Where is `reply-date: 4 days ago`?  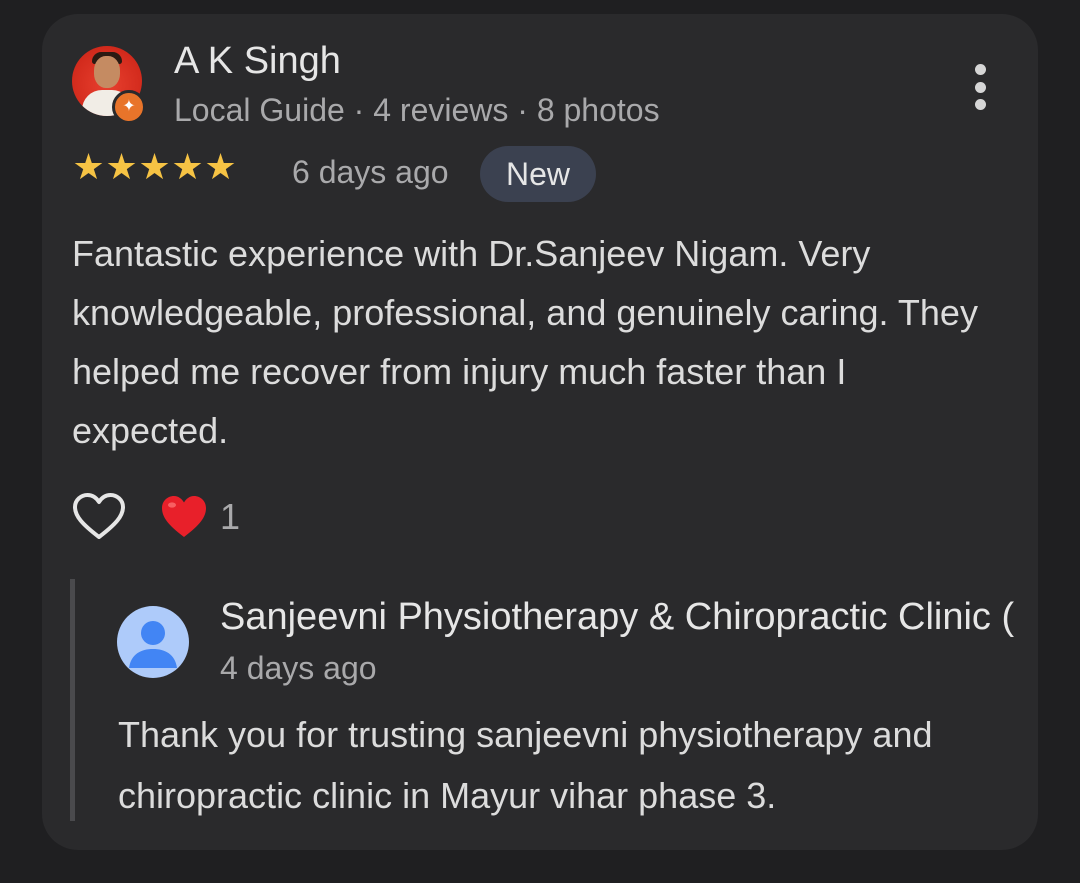 reply-date: 4 days ago is located at coordinates (298, 668).